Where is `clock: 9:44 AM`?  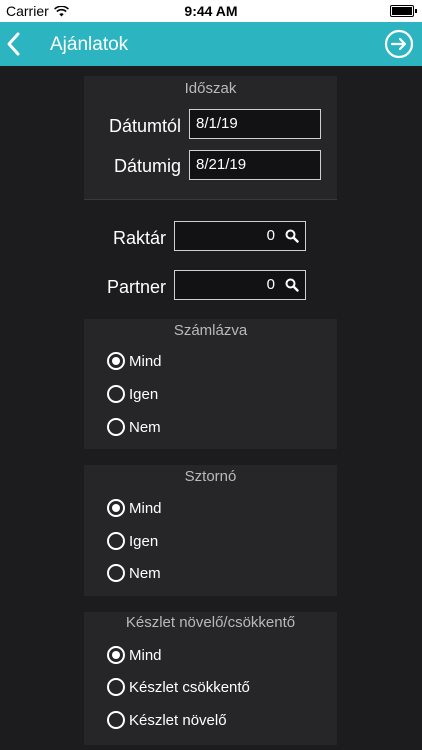 clock: 9:44 AM is located at coordinates (211, 11).